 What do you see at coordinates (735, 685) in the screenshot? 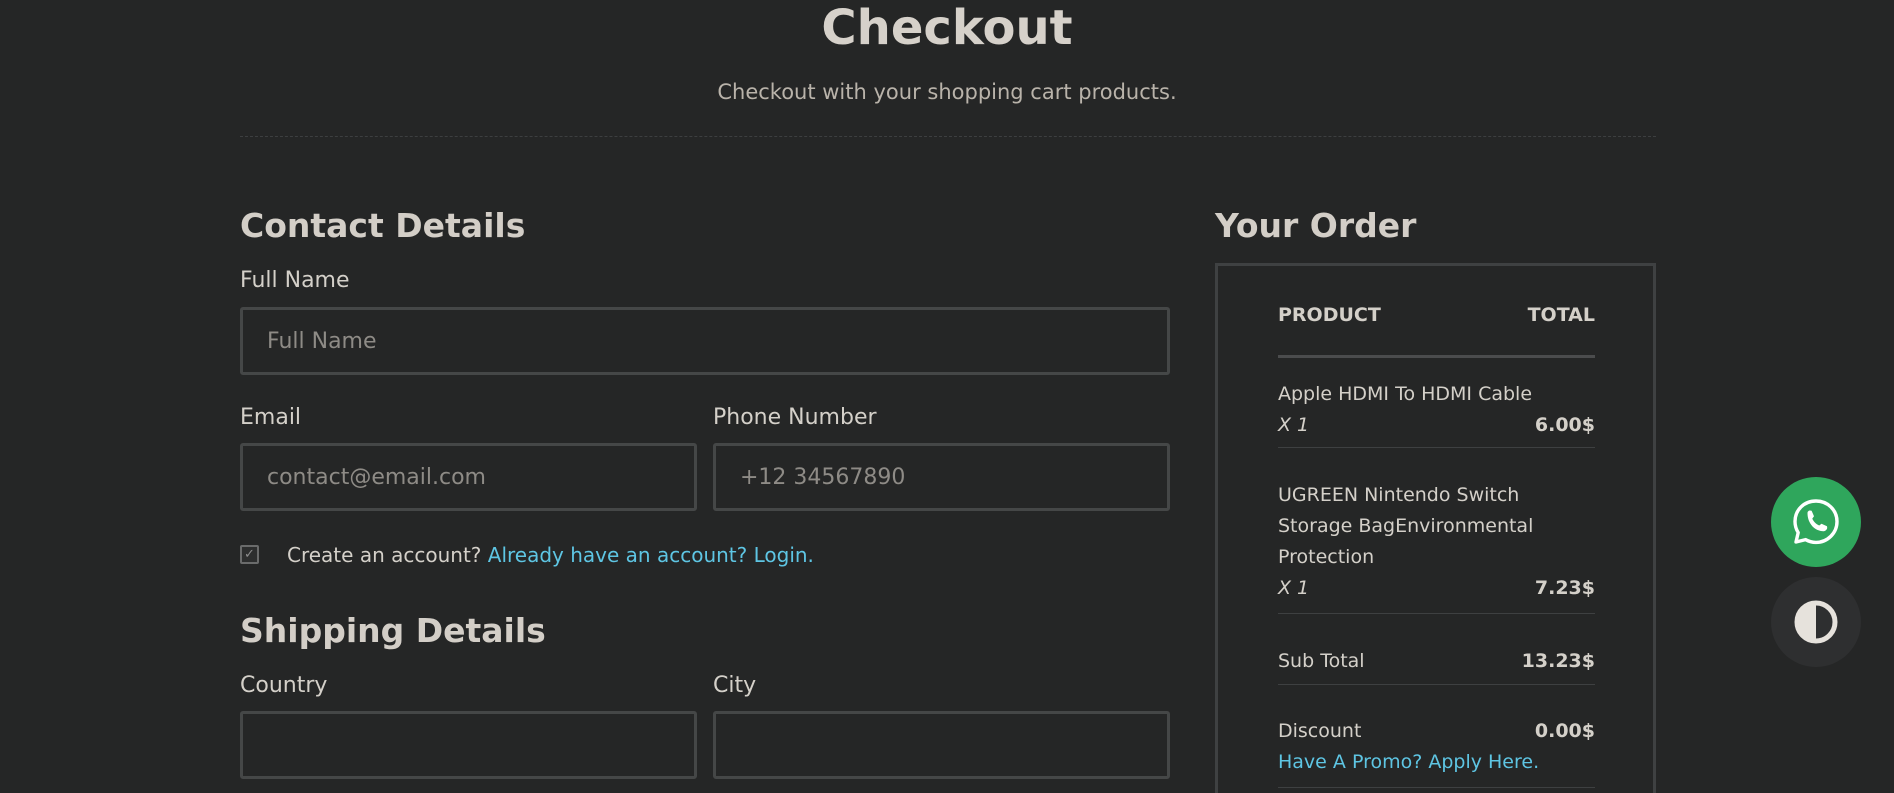
I see `city-label: City` at bounding box center [735, 685].